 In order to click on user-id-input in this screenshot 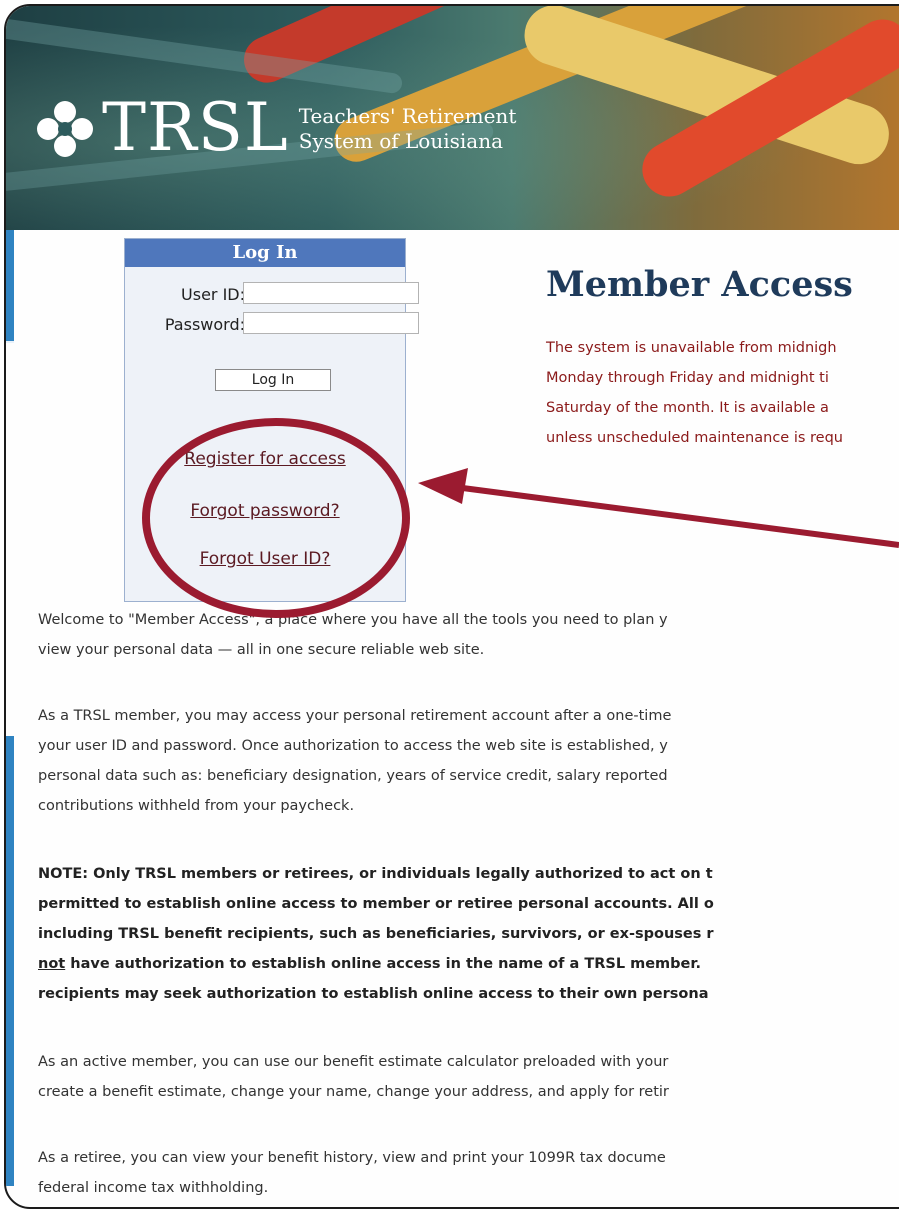, I will do `click(331, 293)`.